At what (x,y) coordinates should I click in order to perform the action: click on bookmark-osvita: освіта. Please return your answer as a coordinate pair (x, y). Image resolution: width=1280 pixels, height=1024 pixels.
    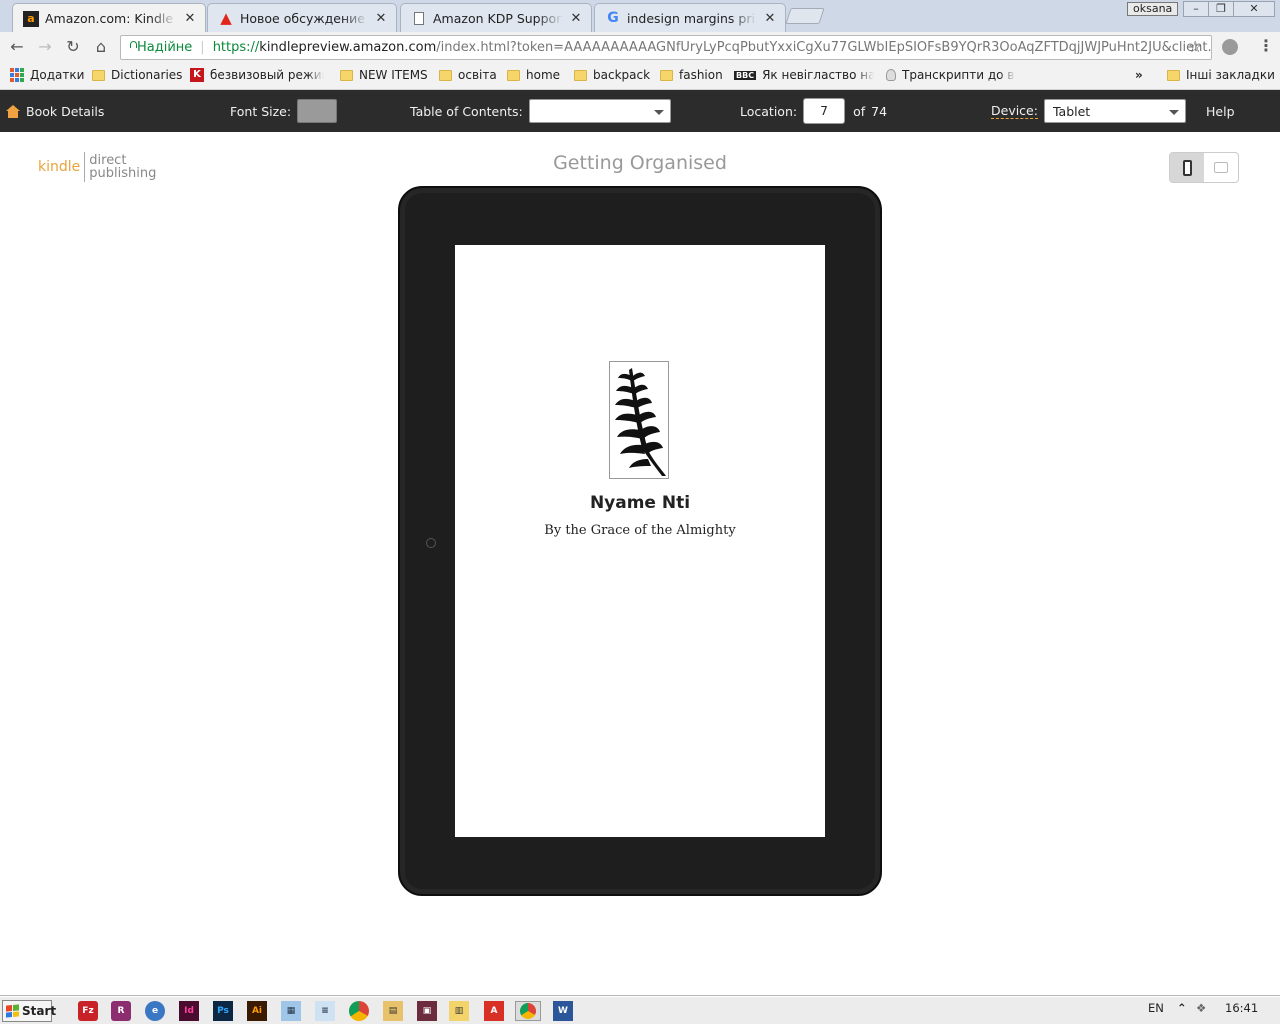
    Looking at the image, I should click on (468, 75).